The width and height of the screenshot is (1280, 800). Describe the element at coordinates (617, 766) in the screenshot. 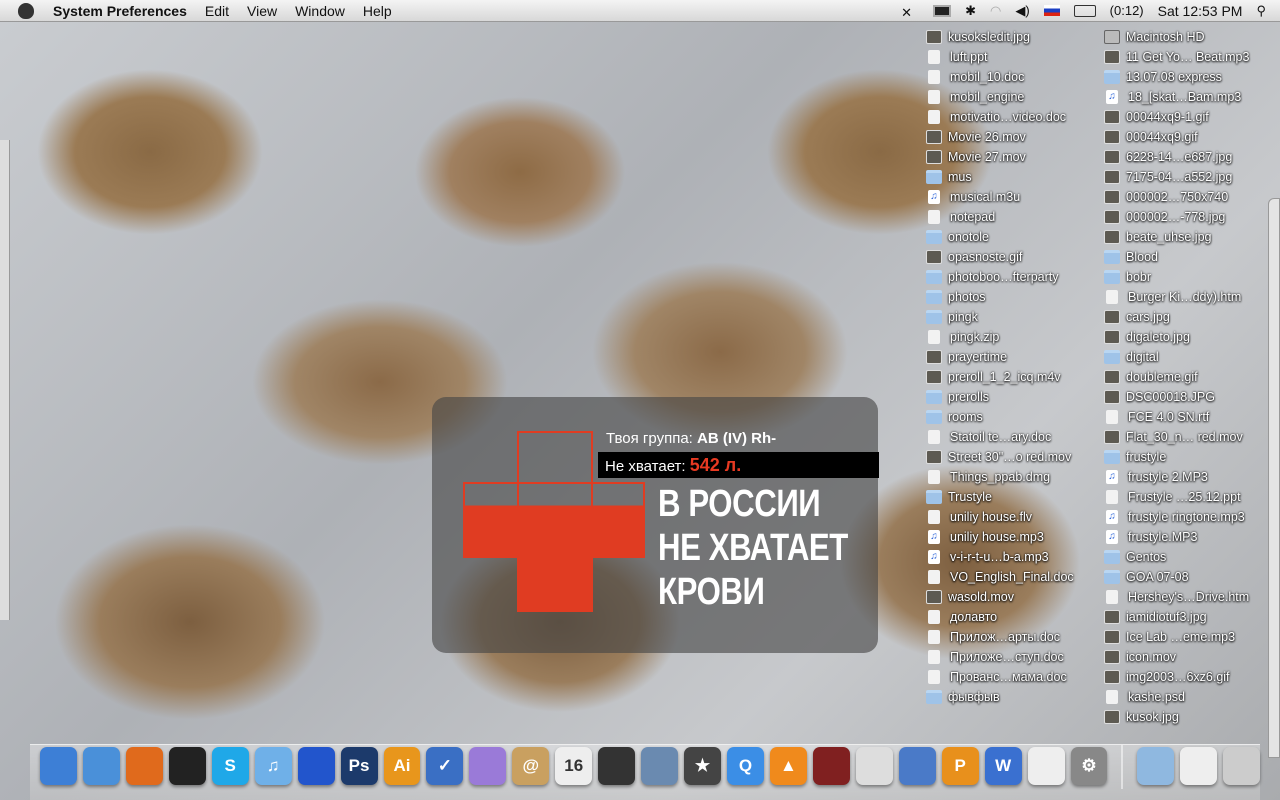

I see `burn-dock-icon` at that location.